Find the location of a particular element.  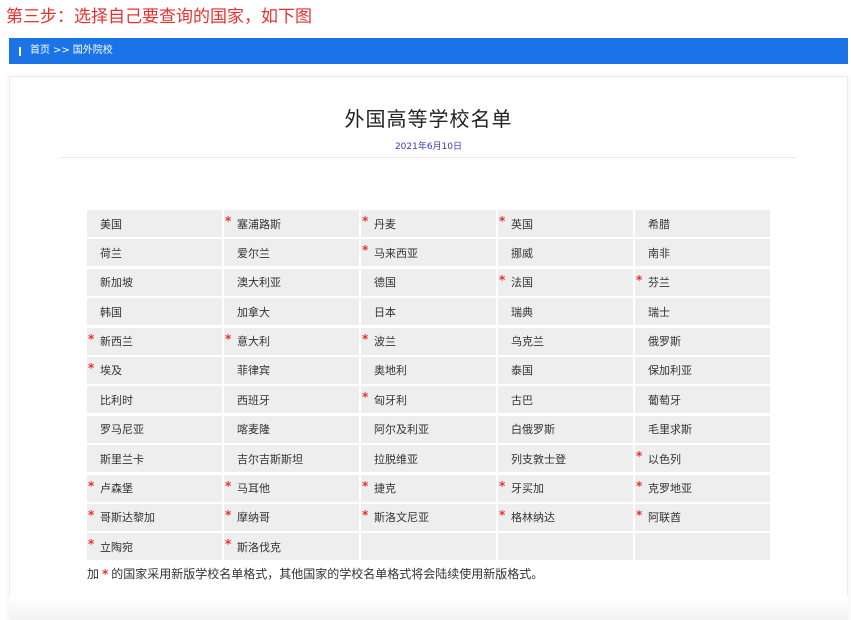

country-name: 比利时 is located at coordinates (116, 400).